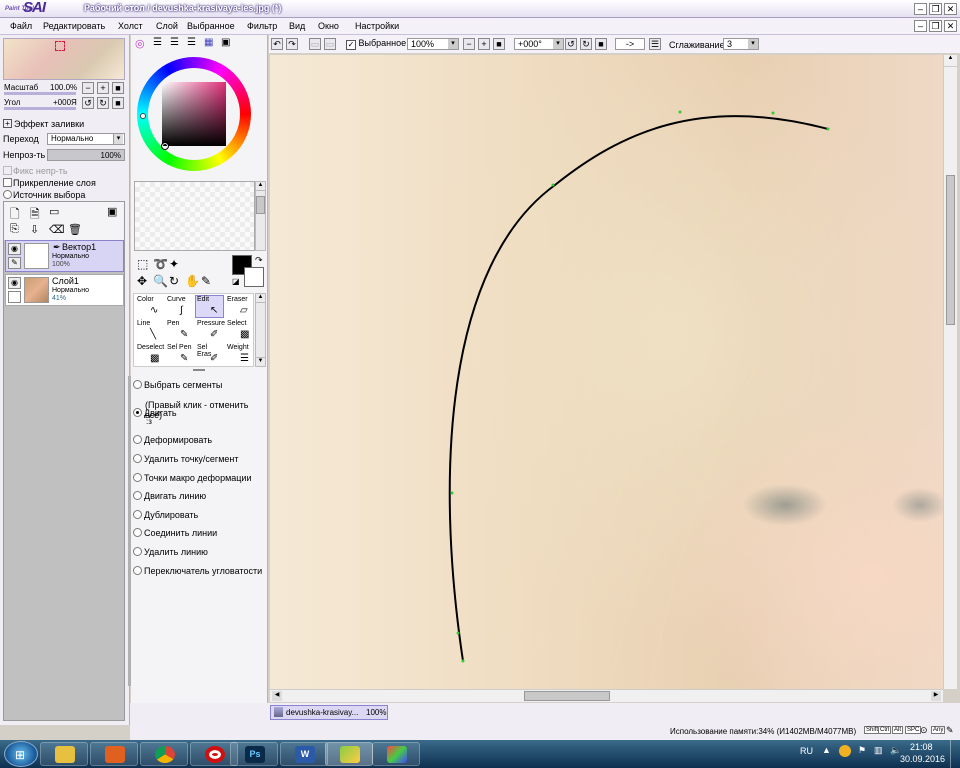 The image size is (960, 768). I want to click on minimize-button: –, so click(920, 9).